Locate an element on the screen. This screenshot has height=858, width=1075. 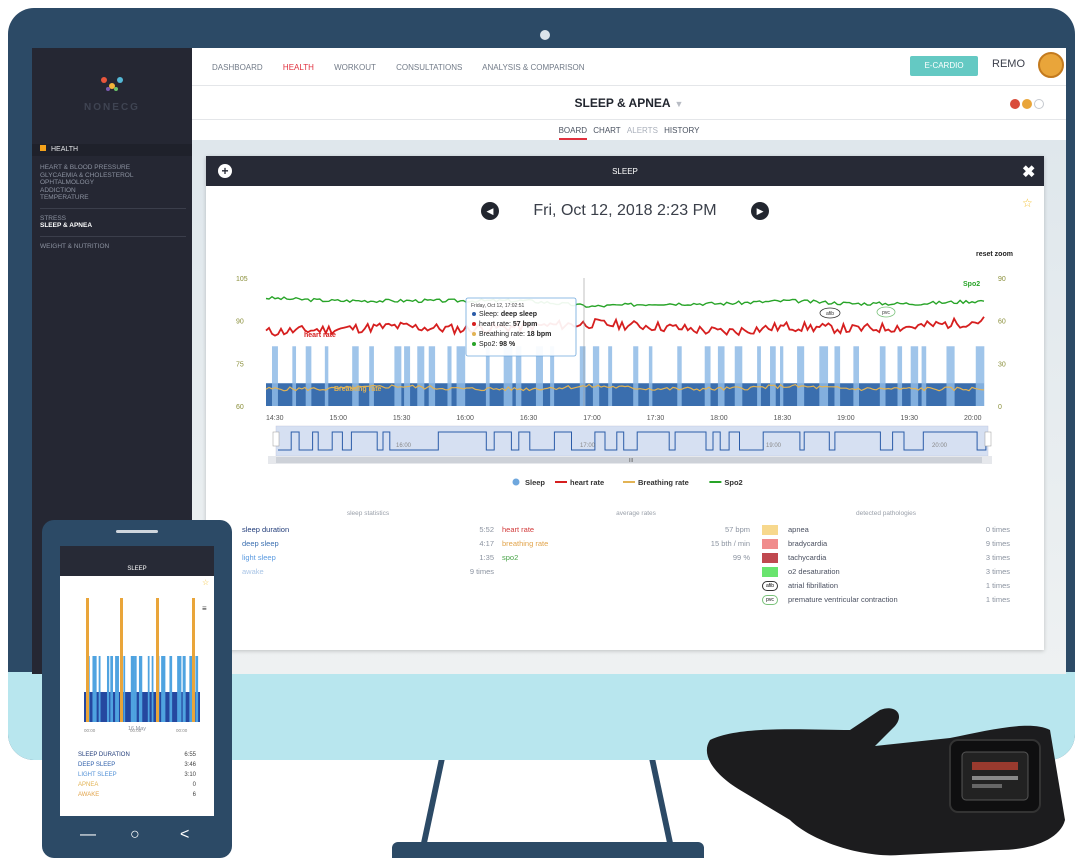
svg-text: heart rate: 57 bpm is located at coordinates (508, 324).